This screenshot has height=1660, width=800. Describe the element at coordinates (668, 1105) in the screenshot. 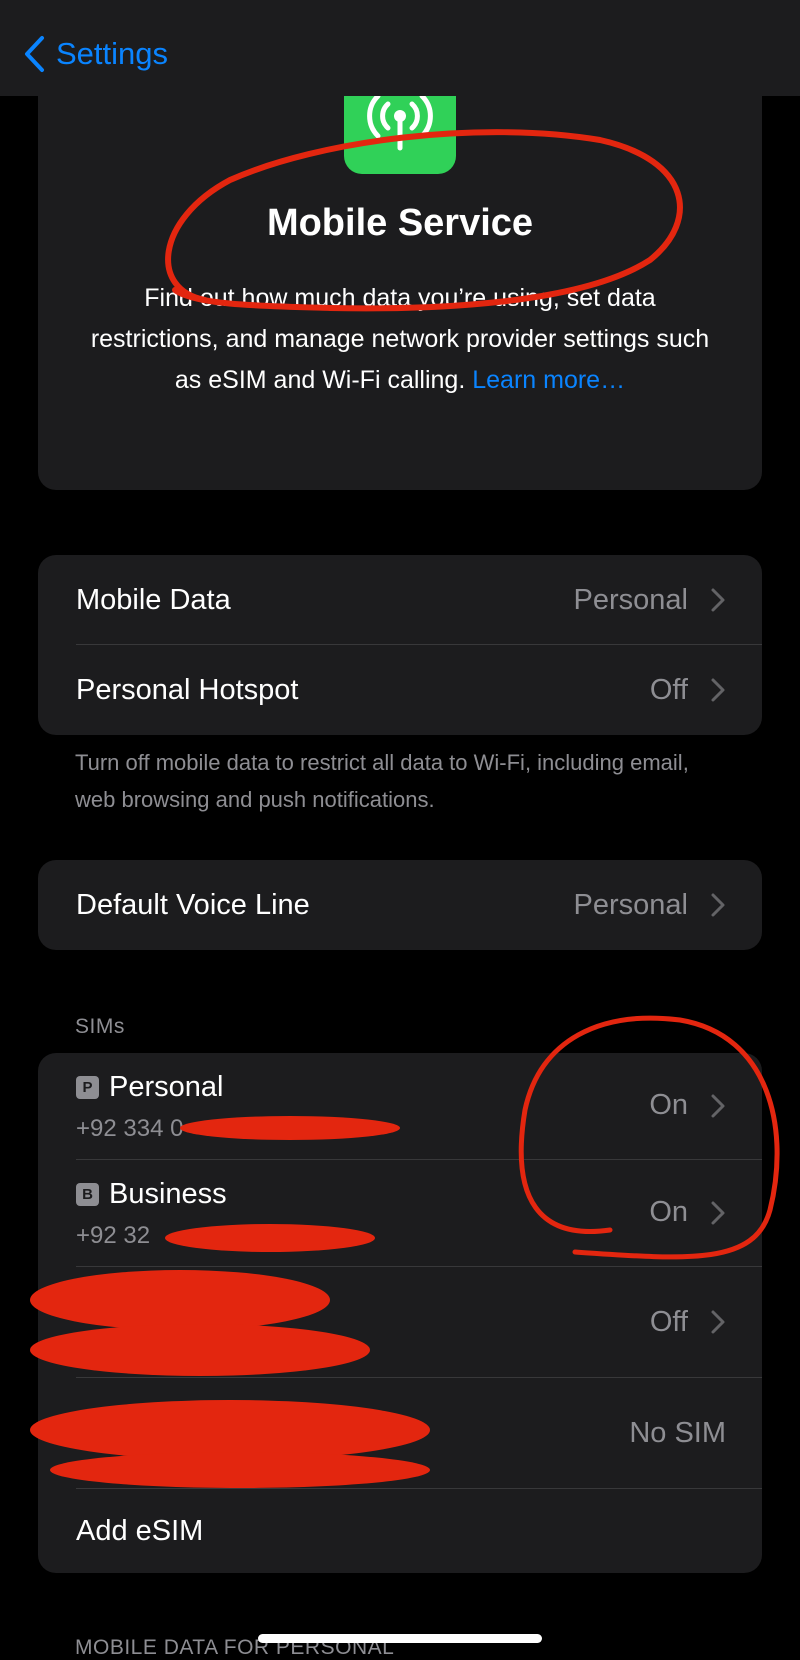

I see `sim-personal-status: On` at that location.